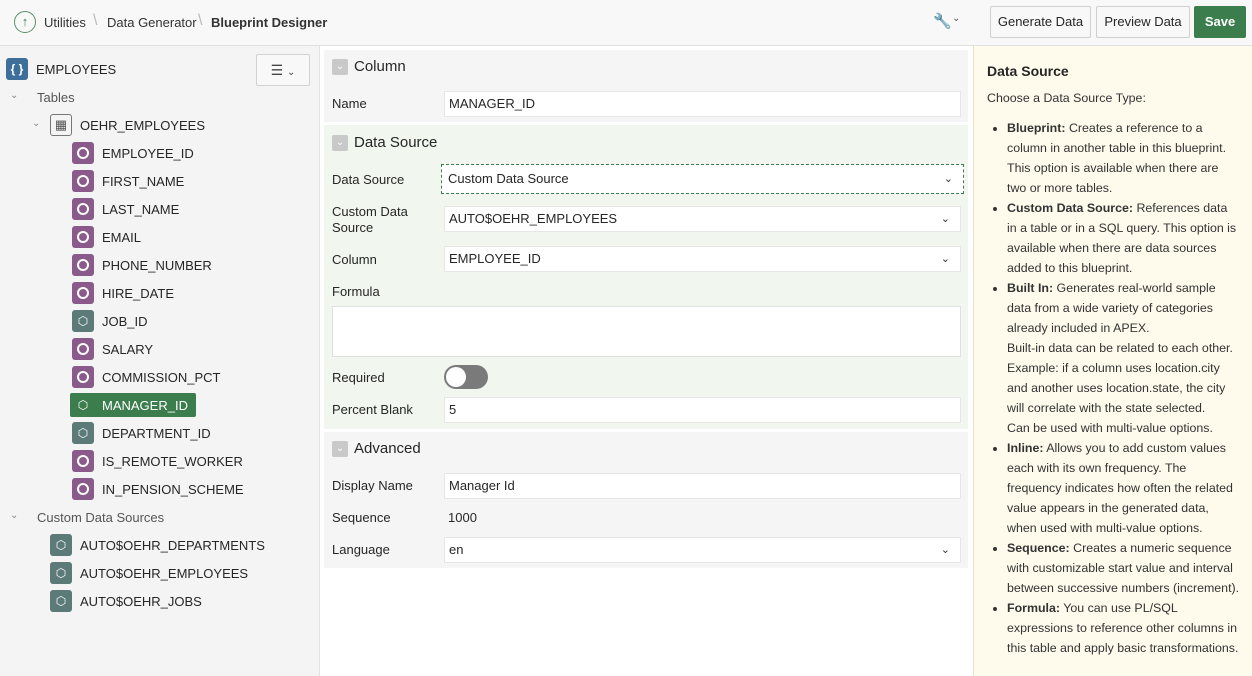 This screenshot has width=1252, height=676. What do you see at coordinates (361, 549) in the screenshot?
I see `language-label: Language` at bounding box center [361, 549].